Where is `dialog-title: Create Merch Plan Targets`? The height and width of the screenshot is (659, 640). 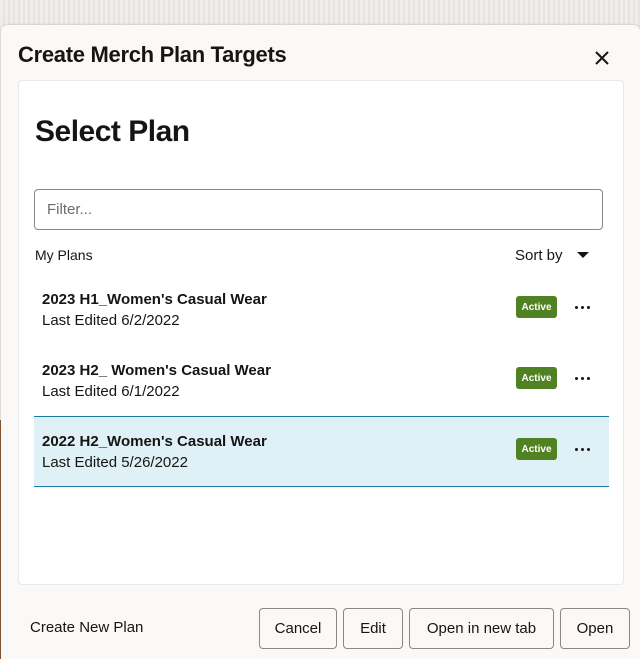 dialog-title: Create Merch Plan Targets is located at coordinates (152, 54).